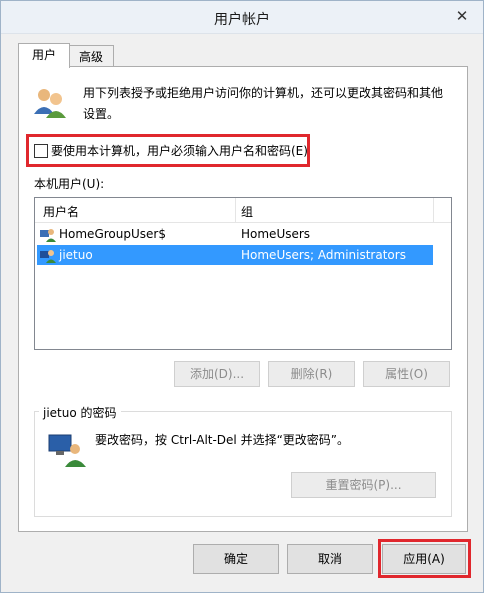 This screenshot has width=484, height=593. Describe the element at coordinates (330, 559) in the screenshot. I see `cancel-button: 取消` at that location.